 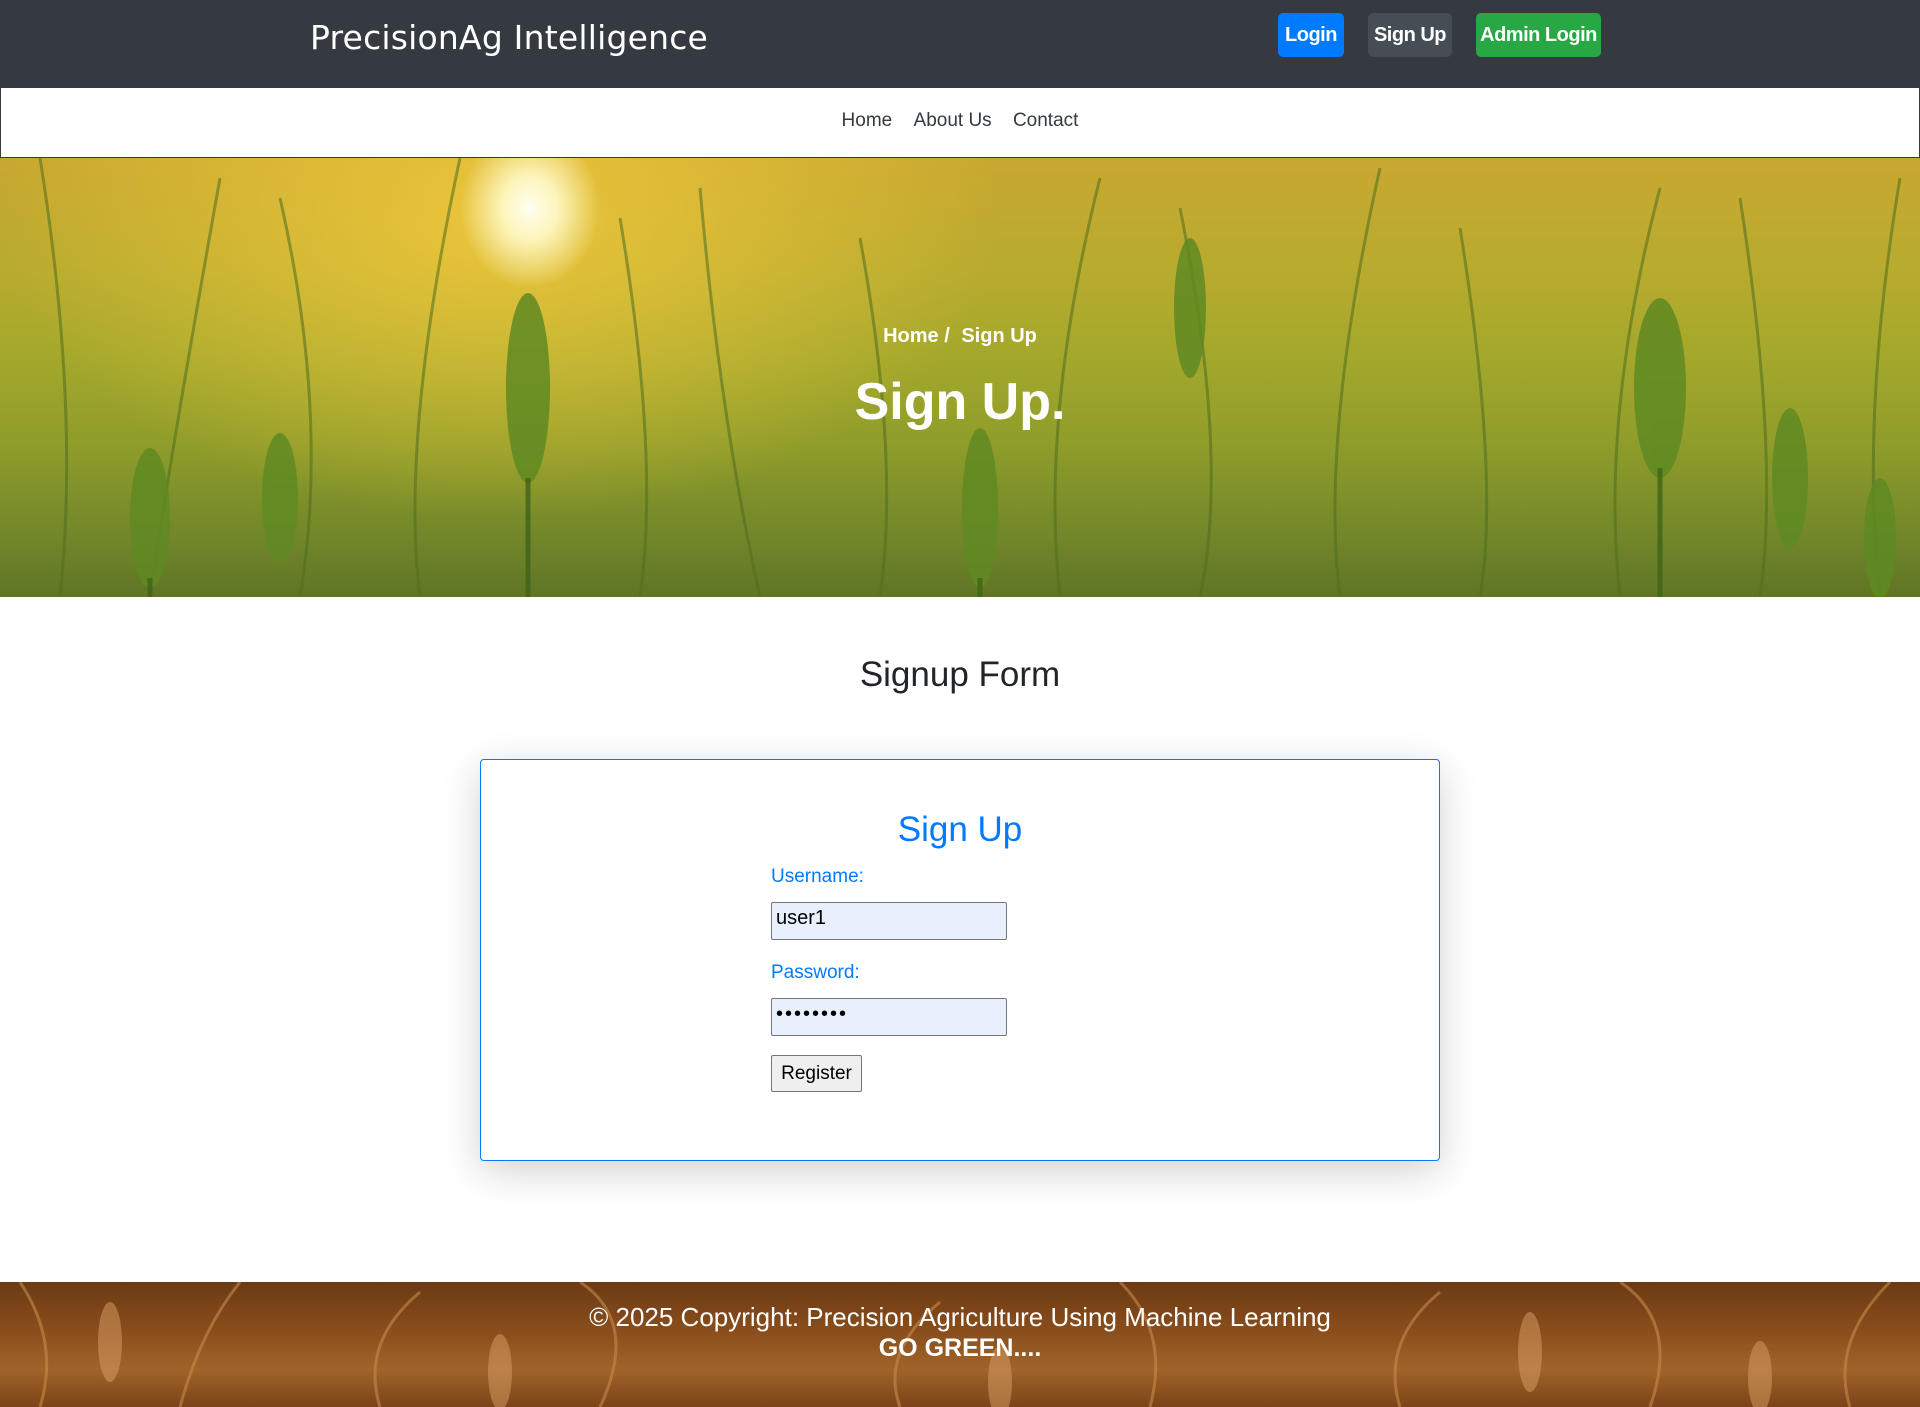 What do you see at coordinates (1410, 35) in the screenshot?
I see `signup-button: Sign Up` at bounding box center [1410, 35].